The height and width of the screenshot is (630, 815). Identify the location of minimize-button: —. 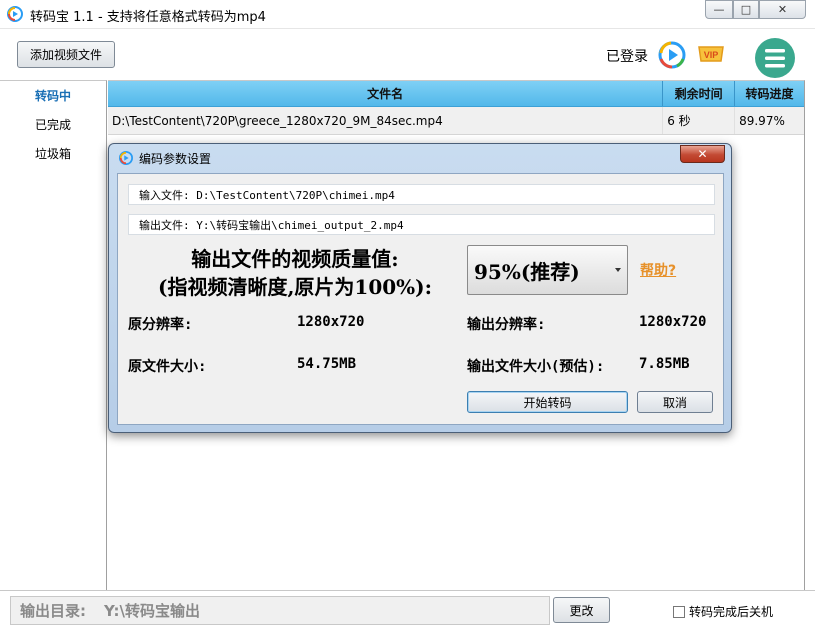
(719, 9).